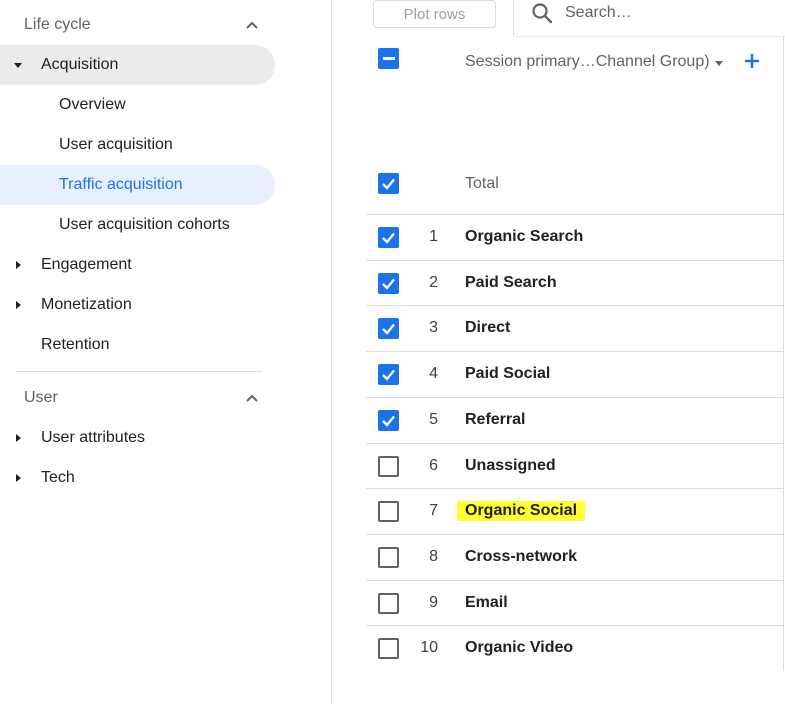 Image resolution: width=785 pixels, height=704 pixels. Describe the element at coordinates (433, 511) in the screenshot. I see `row-number: 7` at that location.